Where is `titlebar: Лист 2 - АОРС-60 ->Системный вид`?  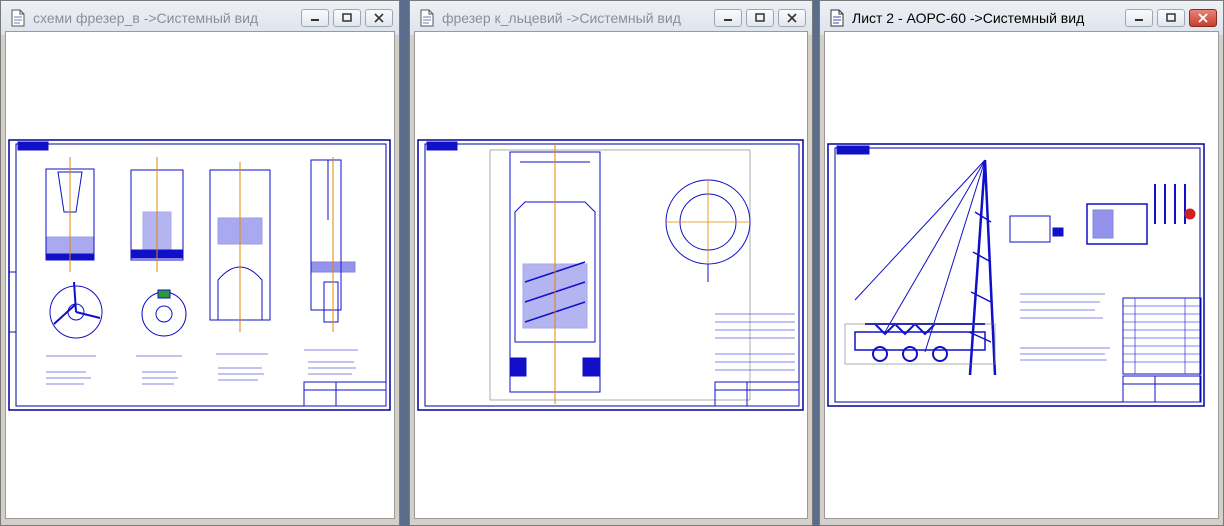 titlebar: Лист 2 - АОРС-60 ->Системный вид is located at coordinates (1021, 18).